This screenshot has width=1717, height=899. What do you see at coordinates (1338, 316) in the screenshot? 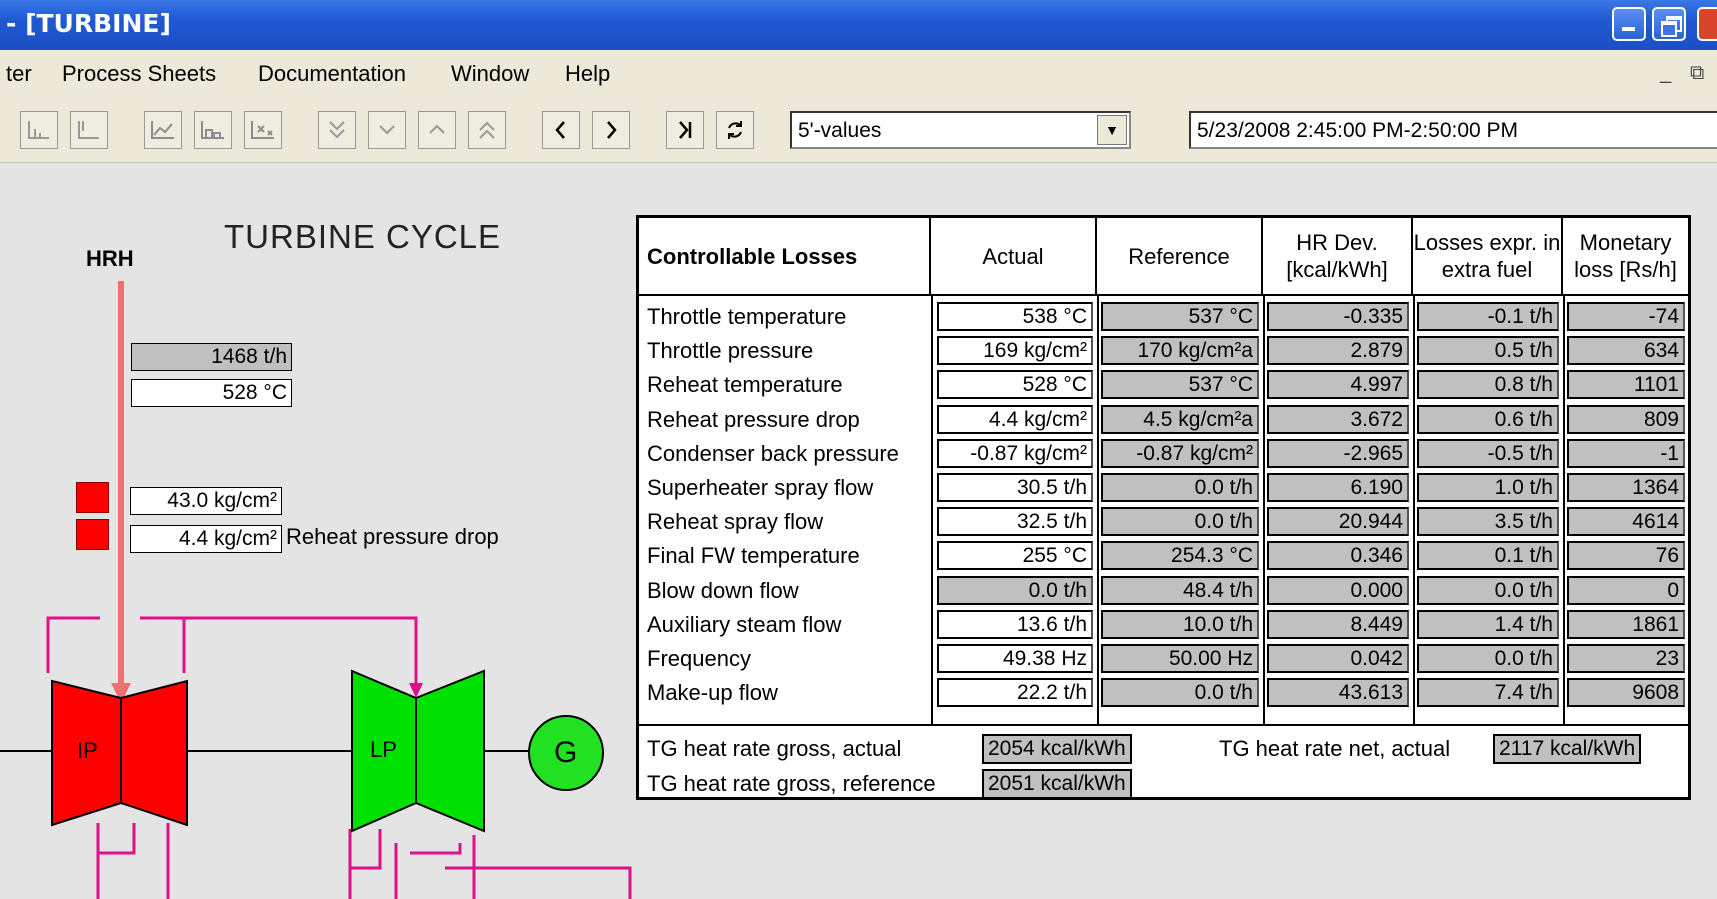
I see `loss-cell-hr-dev: -0.335` at bounding box center [1338, 316].